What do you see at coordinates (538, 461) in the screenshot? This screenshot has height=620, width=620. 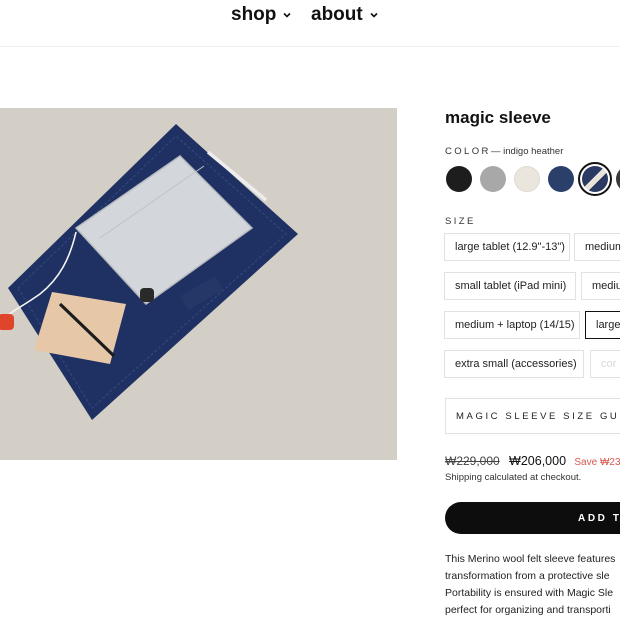 I see `sale-price: ₩206,000` at bounding box center [538, 461].